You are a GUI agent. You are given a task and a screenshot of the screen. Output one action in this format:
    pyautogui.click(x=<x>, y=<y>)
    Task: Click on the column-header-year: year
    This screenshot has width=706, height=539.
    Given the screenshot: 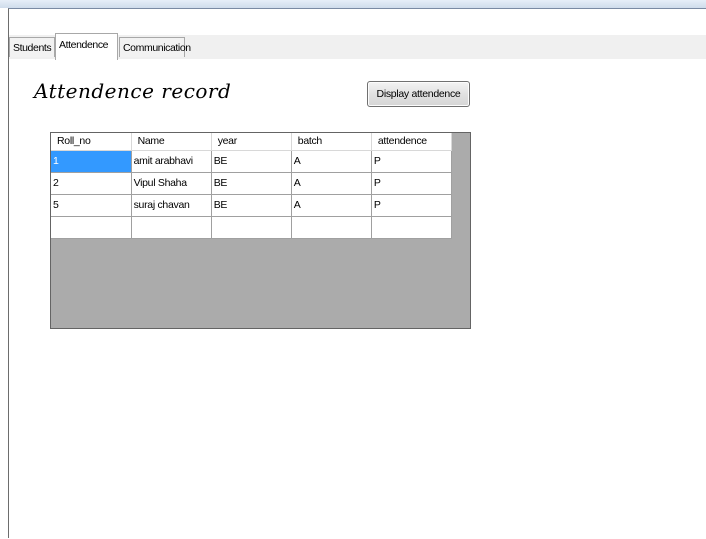 What is the action you would take?
    pyautogui.click(x=251, y=142)
    